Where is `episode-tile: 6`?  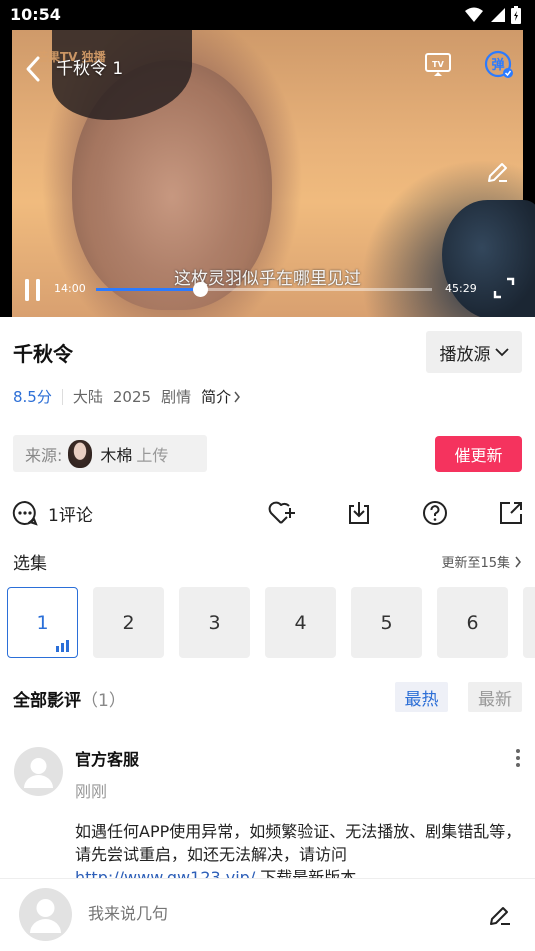
episode-tile: 6 is located at coordinates (472, 622).